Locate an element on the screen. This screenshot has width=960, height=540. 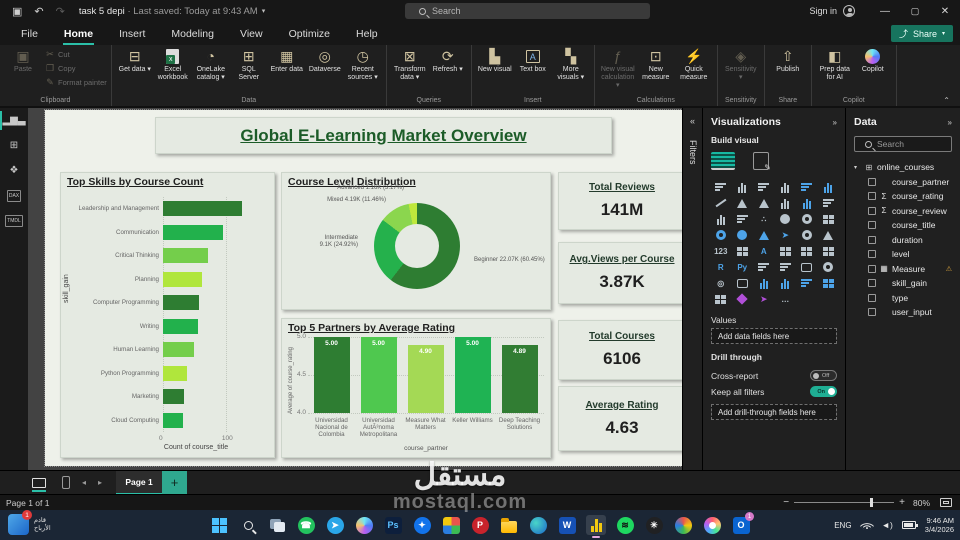
word-icon: W is located at coordinates (567, 525).